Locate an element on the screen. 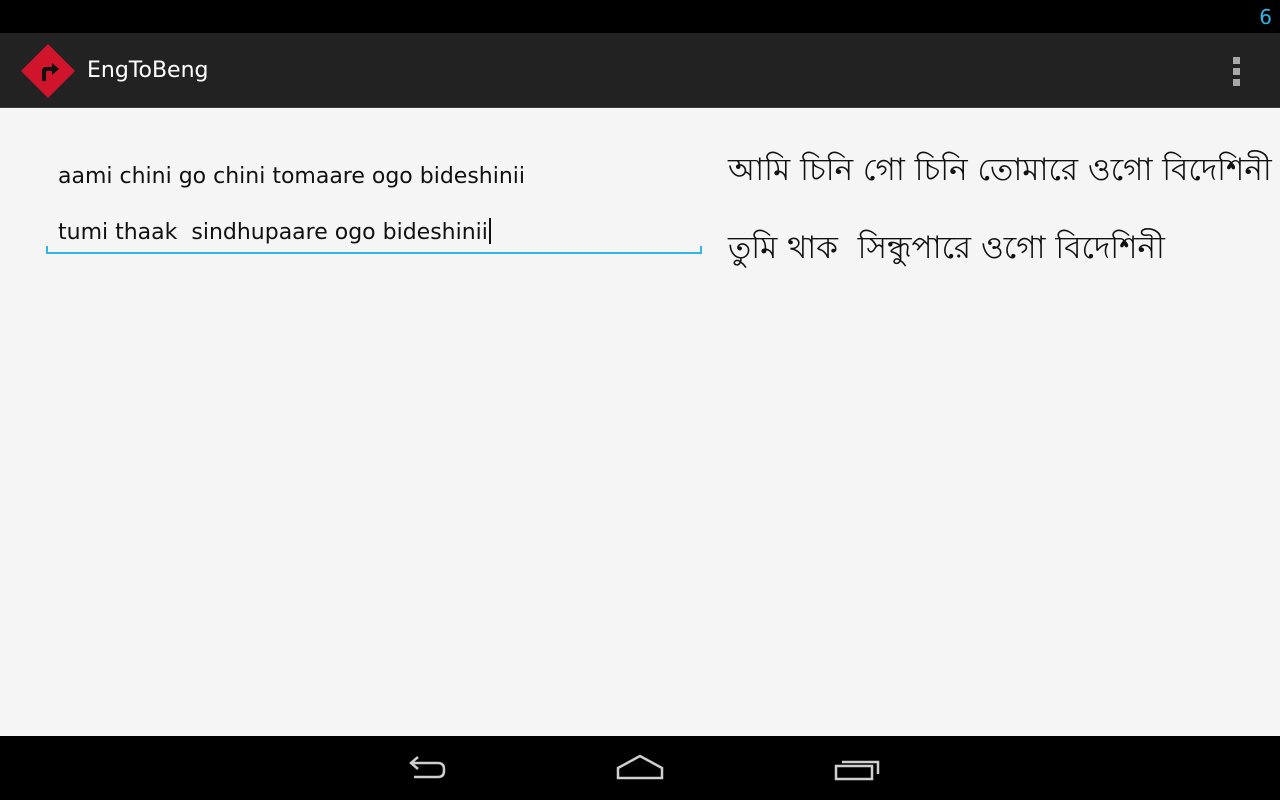 This screenshot has width=1280, height=800. overflow-menu-button is located at coordinates (1238, 71).